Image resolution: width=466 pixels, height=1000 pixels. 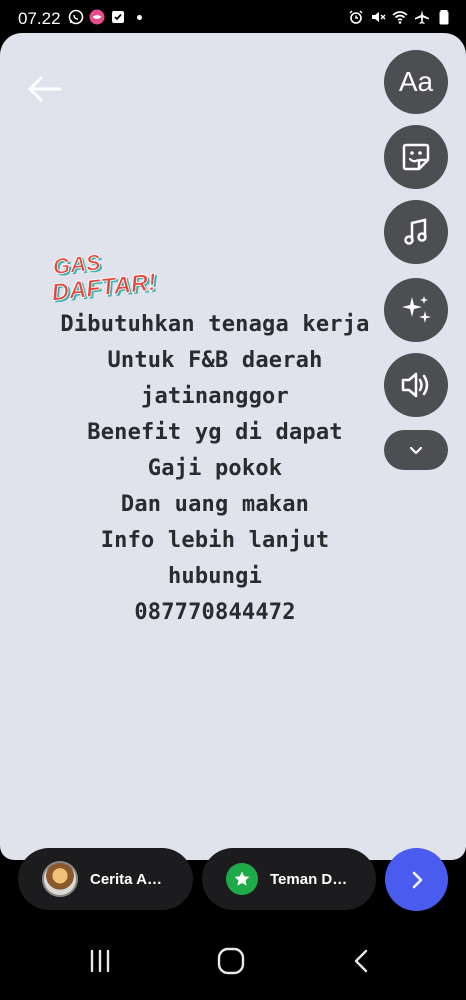 I want to click on story-text-line: jatinanggor, so click(x=215, y=396).